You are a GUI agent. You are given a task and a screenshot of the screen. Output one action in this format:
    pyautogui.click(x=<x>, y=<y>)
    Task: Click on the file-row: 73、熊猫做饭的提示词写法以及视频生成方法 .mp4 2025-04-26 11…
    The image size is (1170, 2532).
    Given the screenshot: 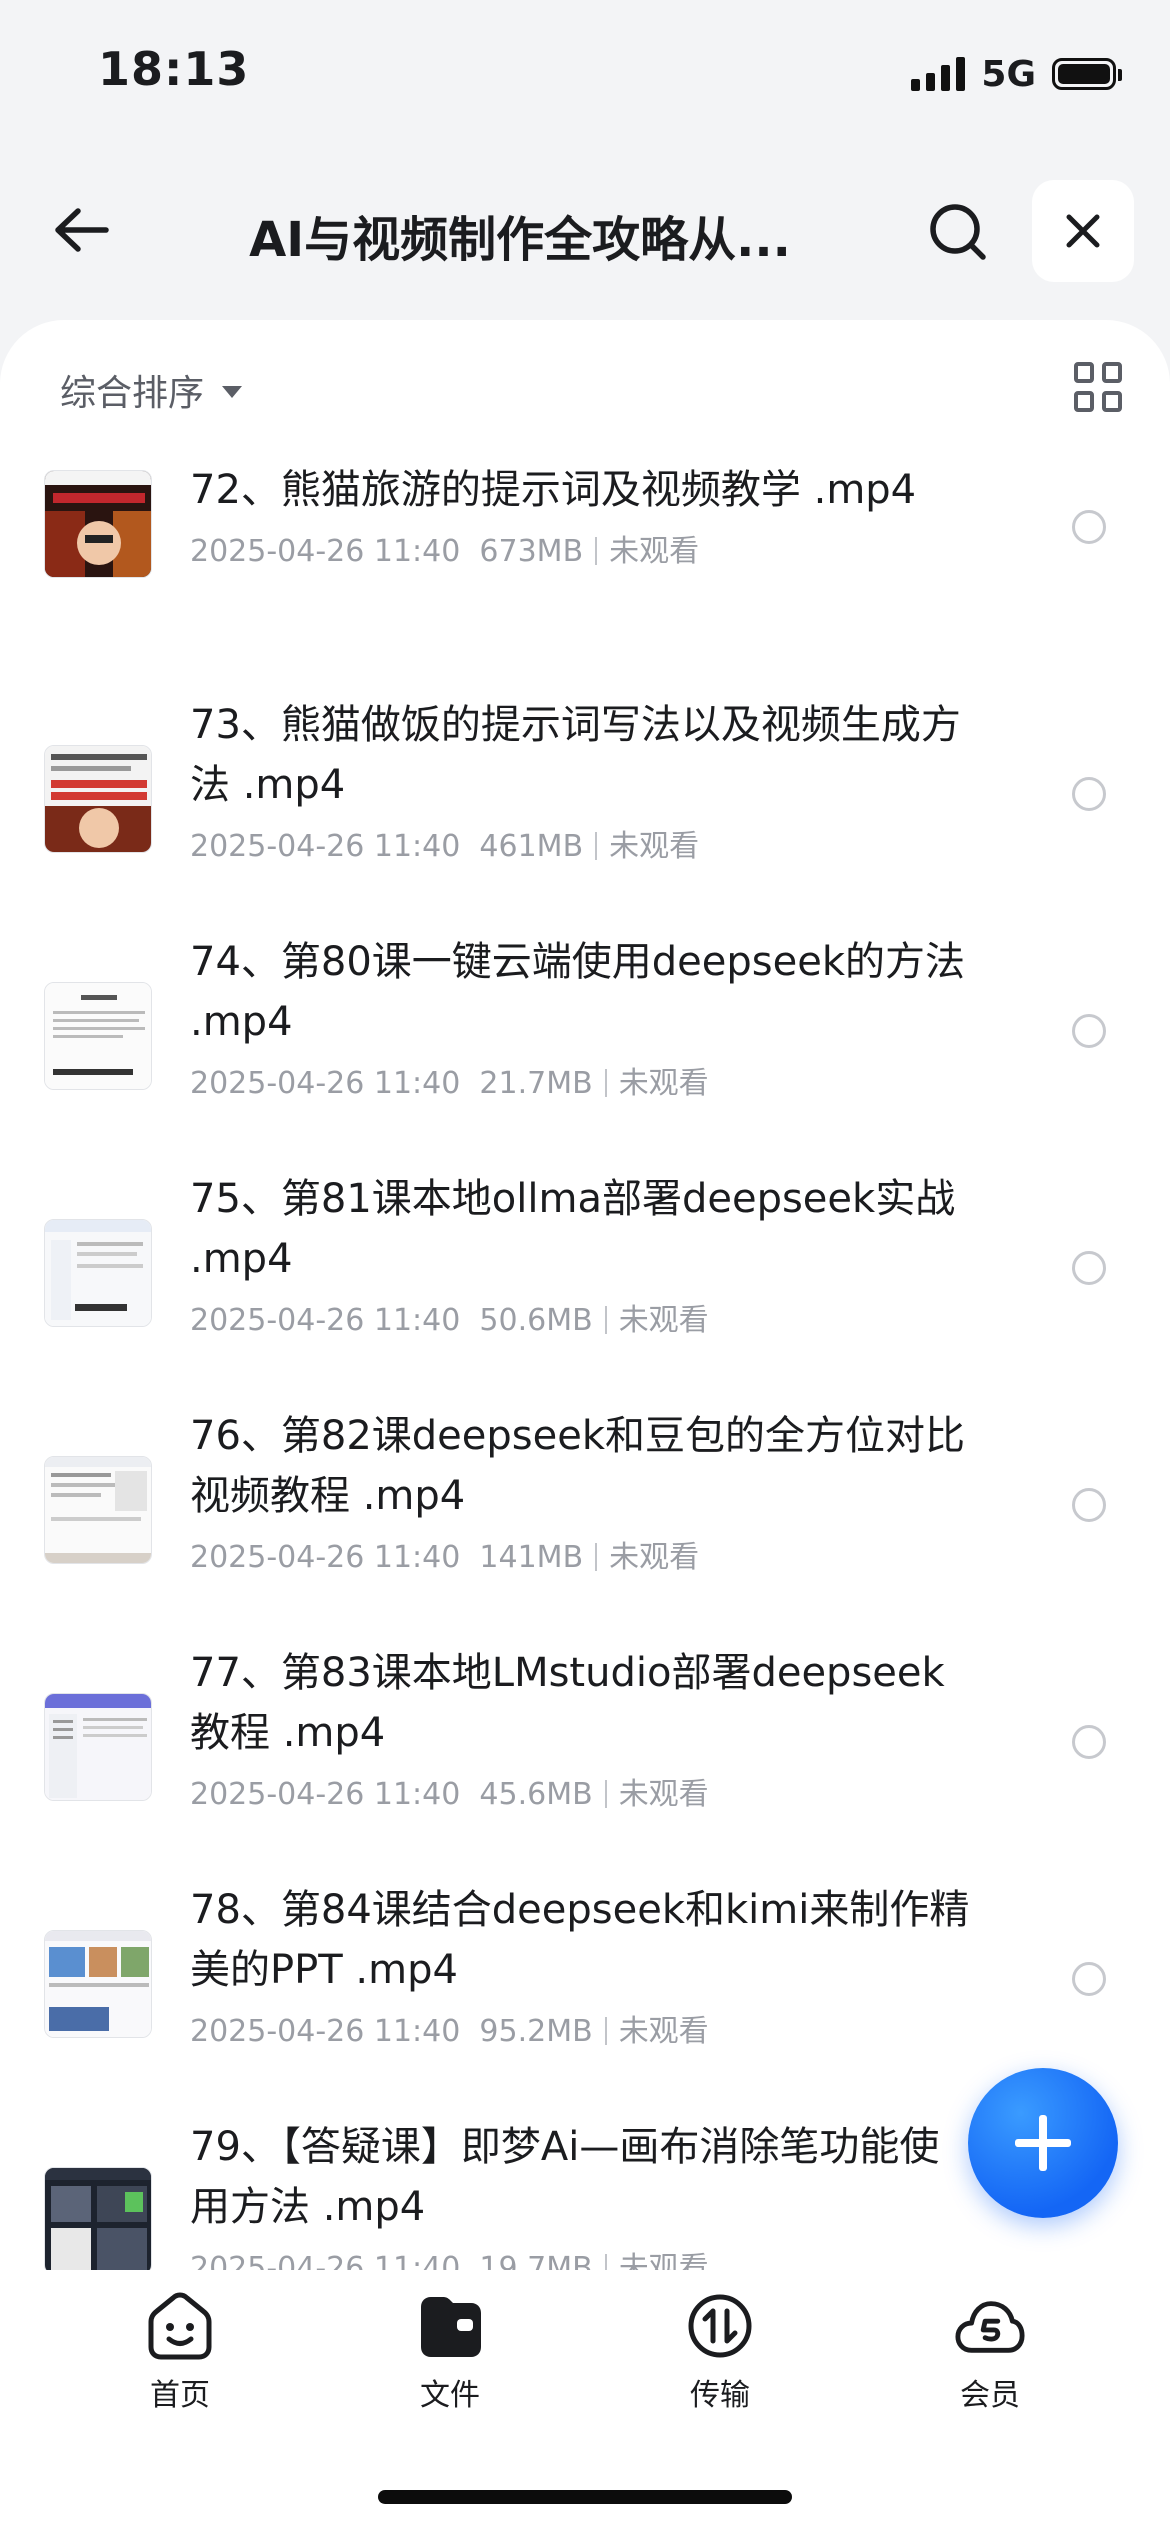 What is the action you would take?
    pyautogui.click(x=585, y=815)
    